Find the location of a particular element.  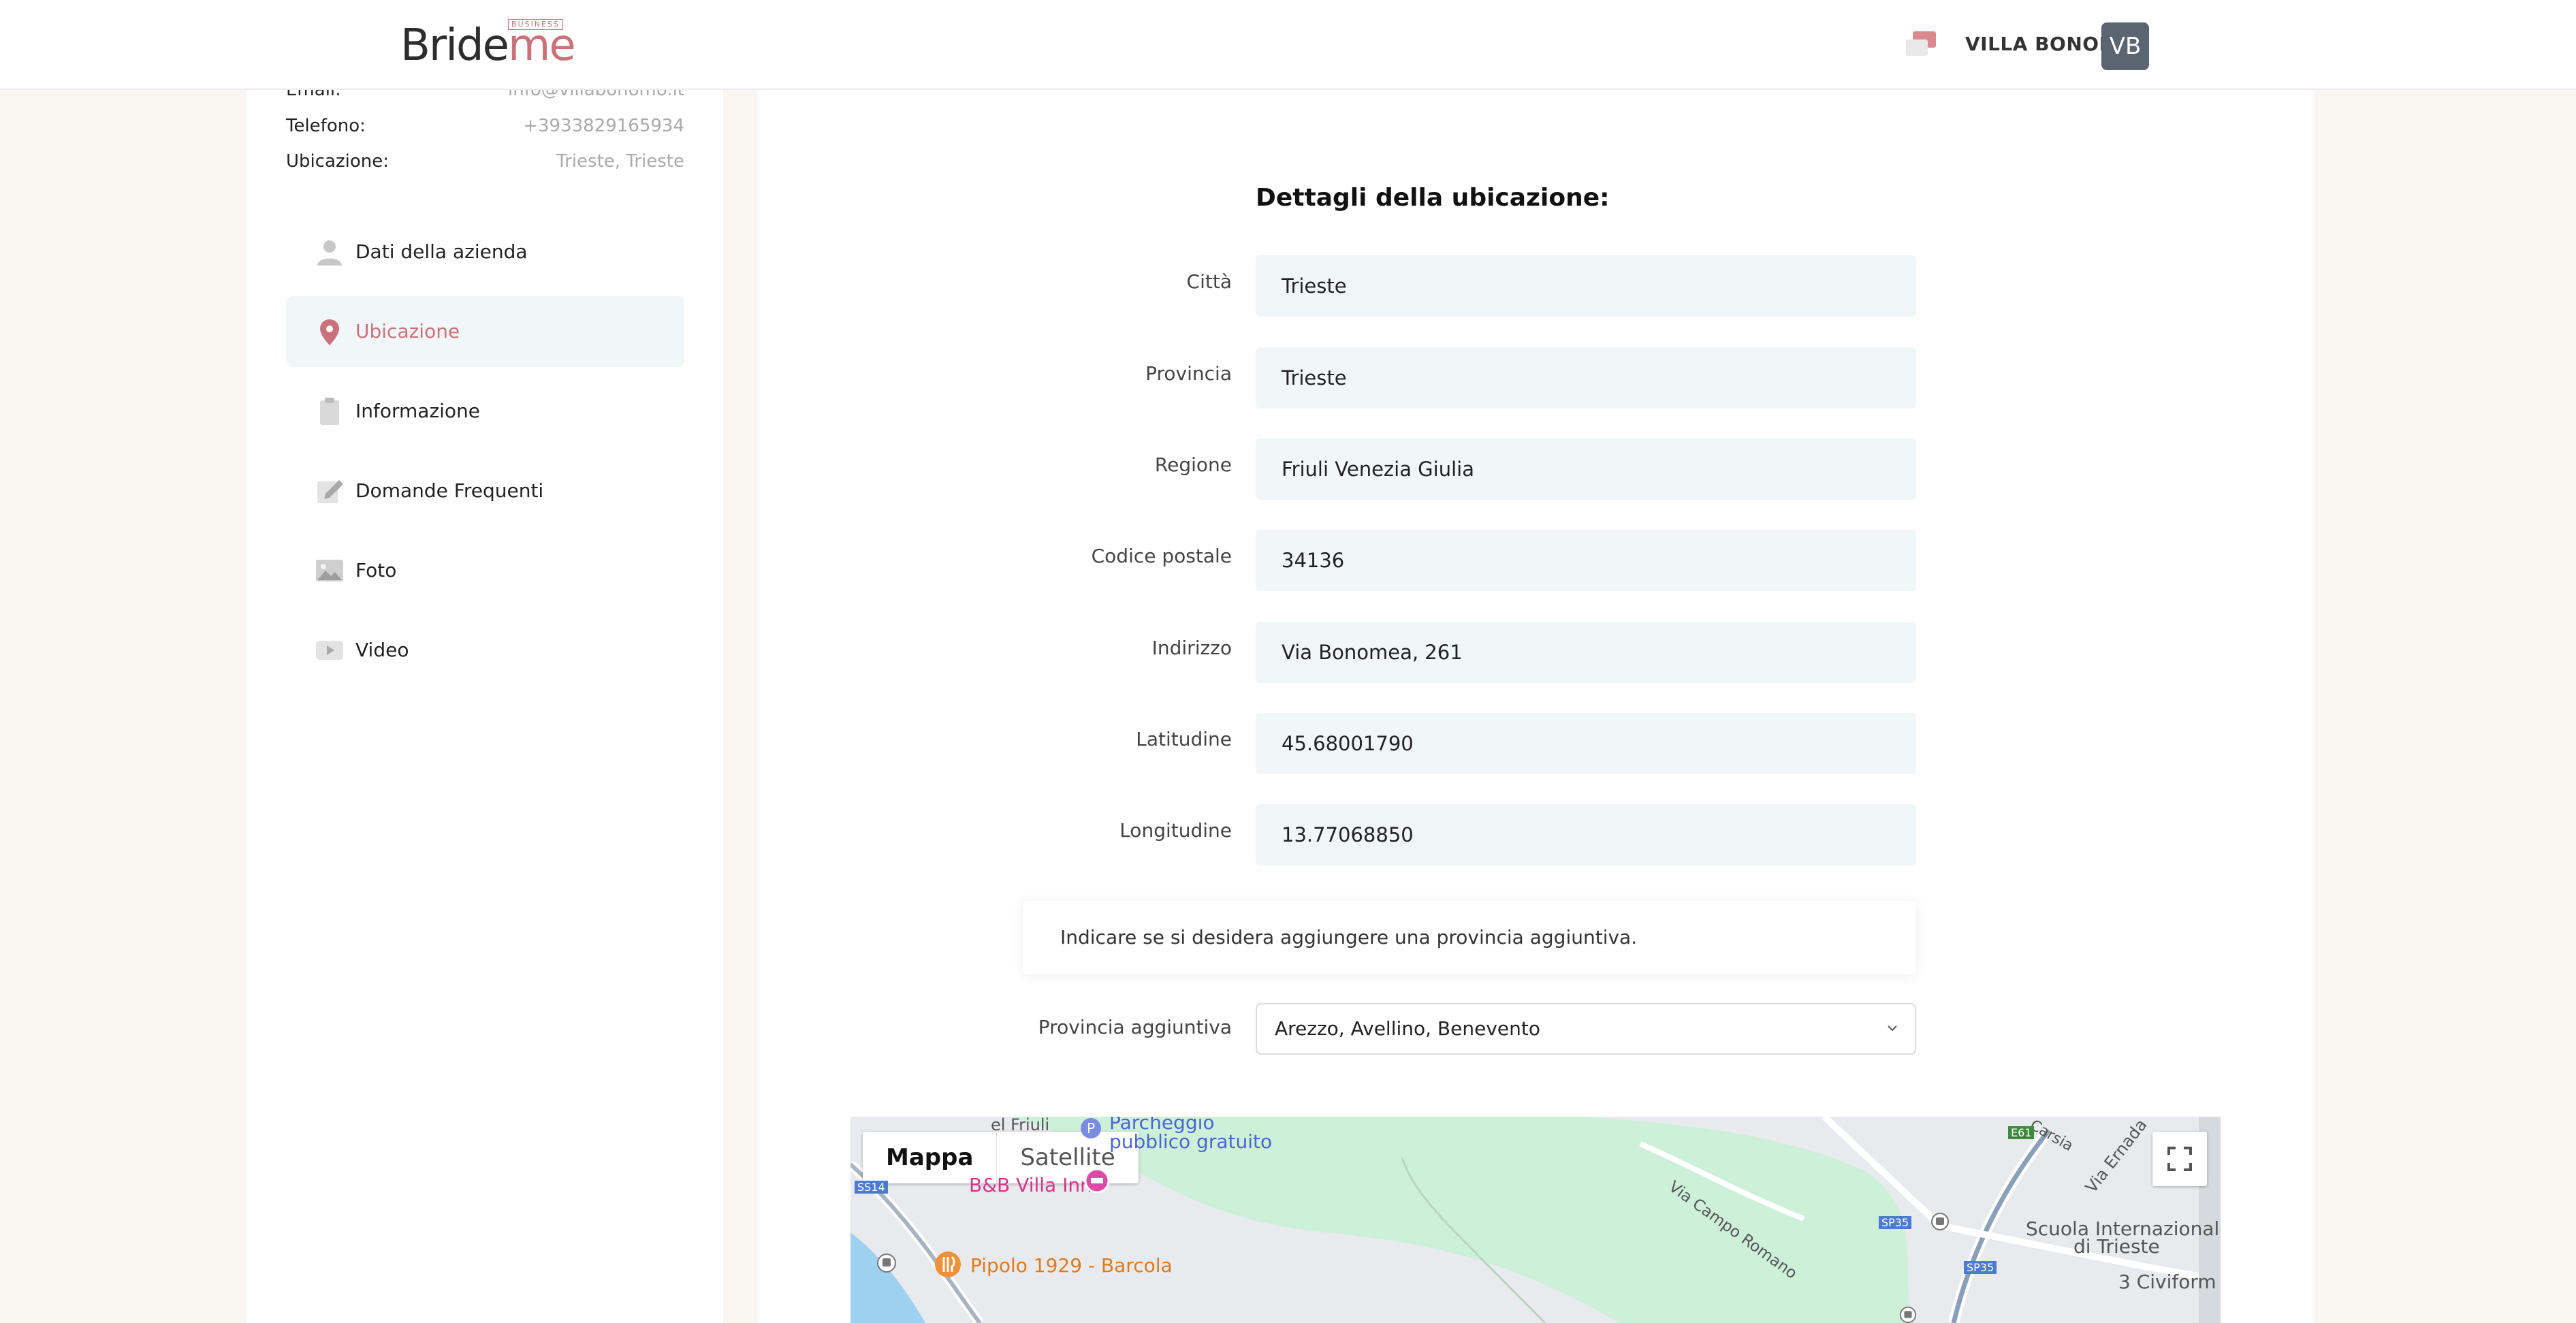

latitudine-input: 45.68001790 is located at coordinates (1586, 743).